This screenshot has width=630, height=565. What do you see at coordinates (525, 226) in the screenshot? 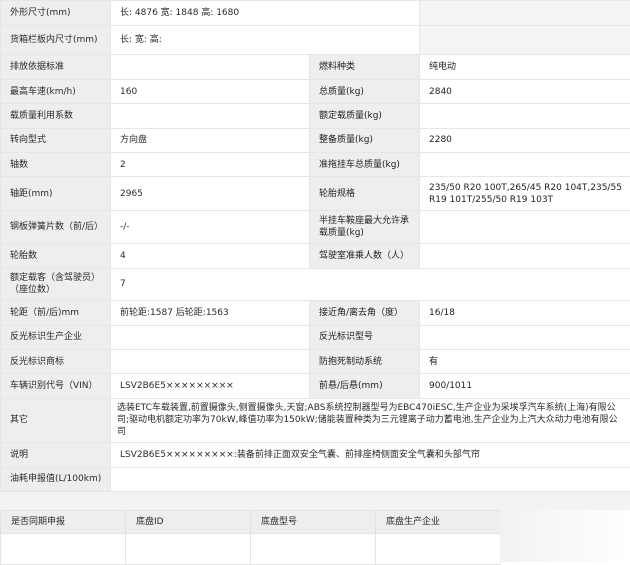
I see `saddle-load-value` at bounding box center [525, 226].